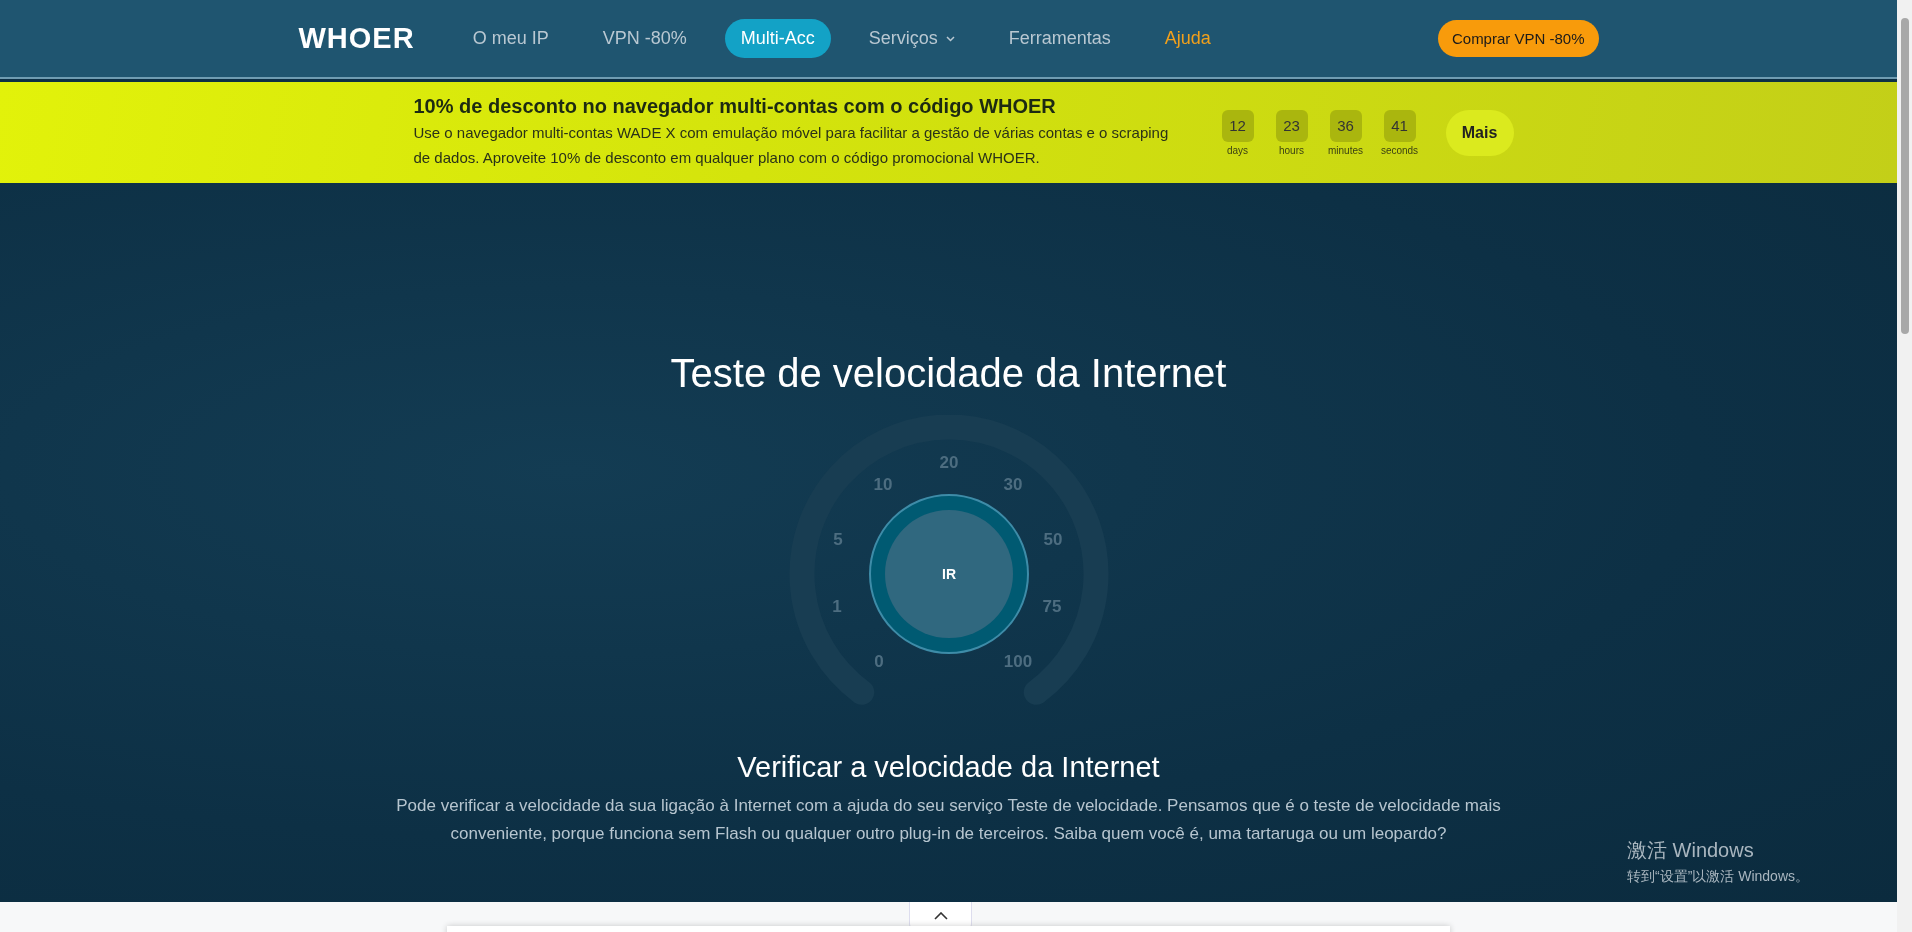  Describe the element at coordinates (948, 820) in the screenshot. I see `section-paragraph: Pode verificar a velocidade da sua ligação à Internet com a ajuda do seu serviço Teste de velocidade. Pensamos que é o teste de velocidade mais conveniente, porque funciona sem Flash ou qualquer outro plug-in de terceiros. Saiba quem você é, uma tartaruga ou um leopardo?` at that location.